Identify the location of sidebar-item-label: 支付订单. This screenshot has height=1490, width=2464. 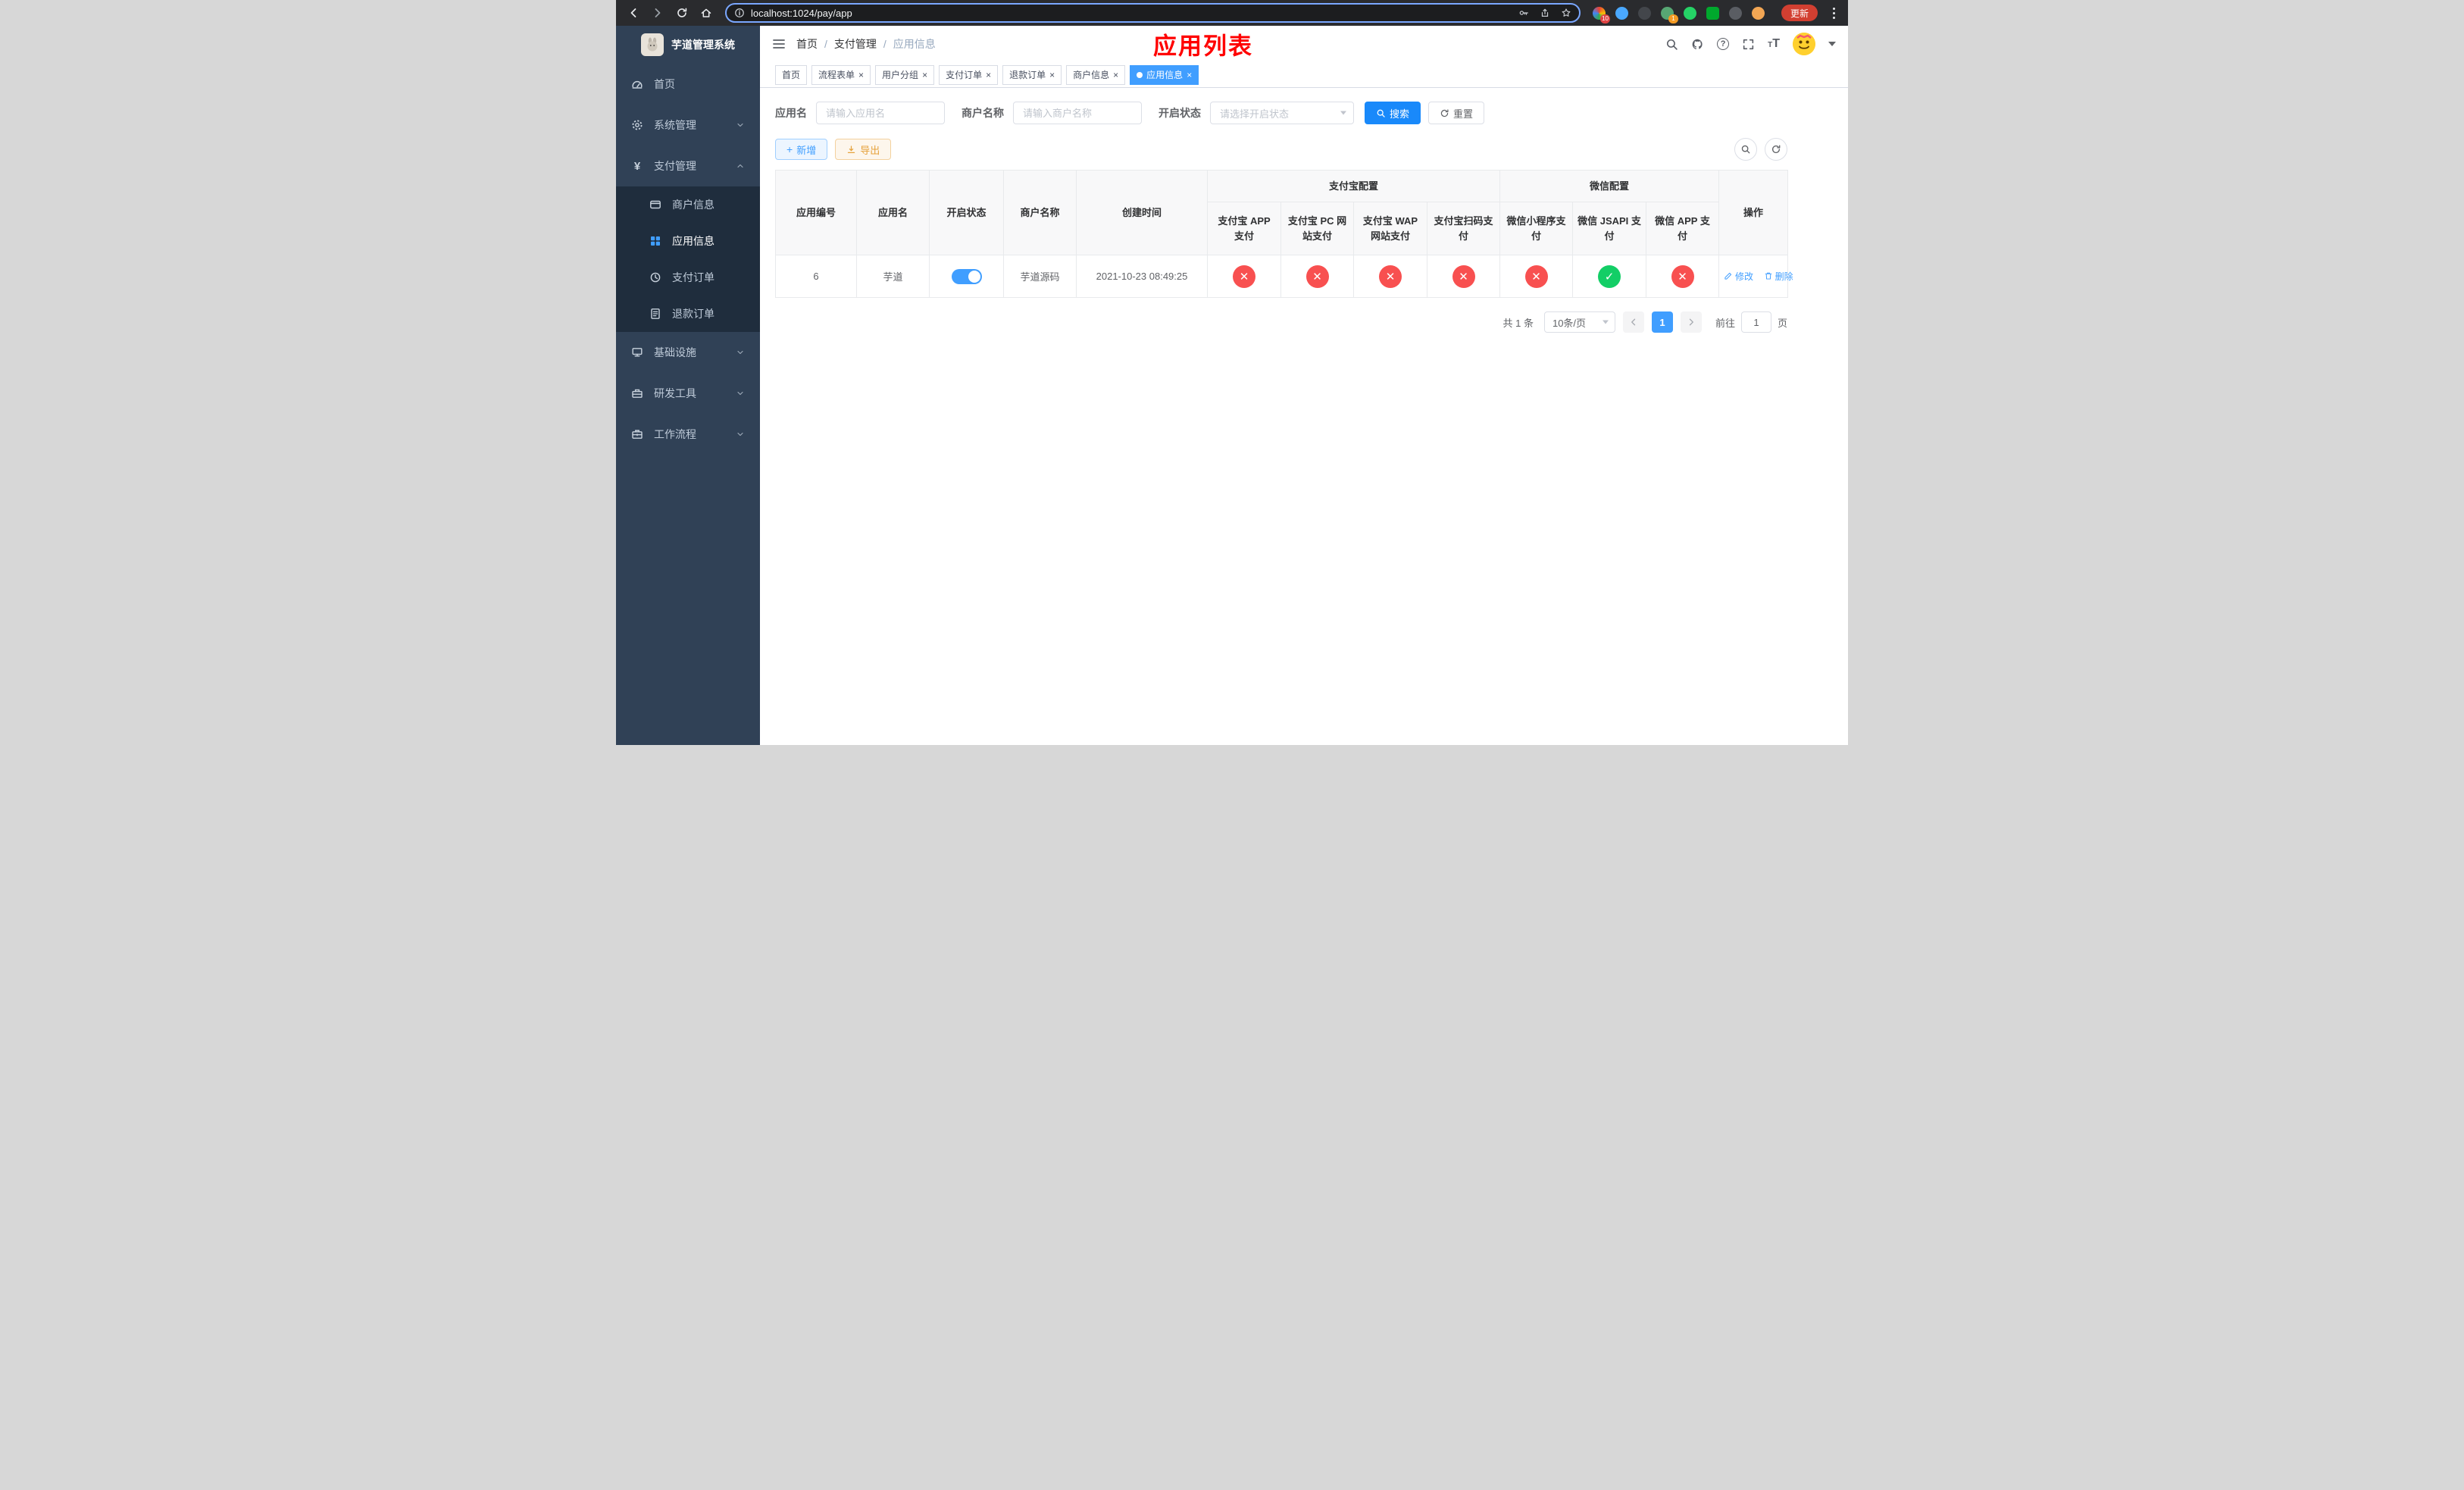
(693, 277).